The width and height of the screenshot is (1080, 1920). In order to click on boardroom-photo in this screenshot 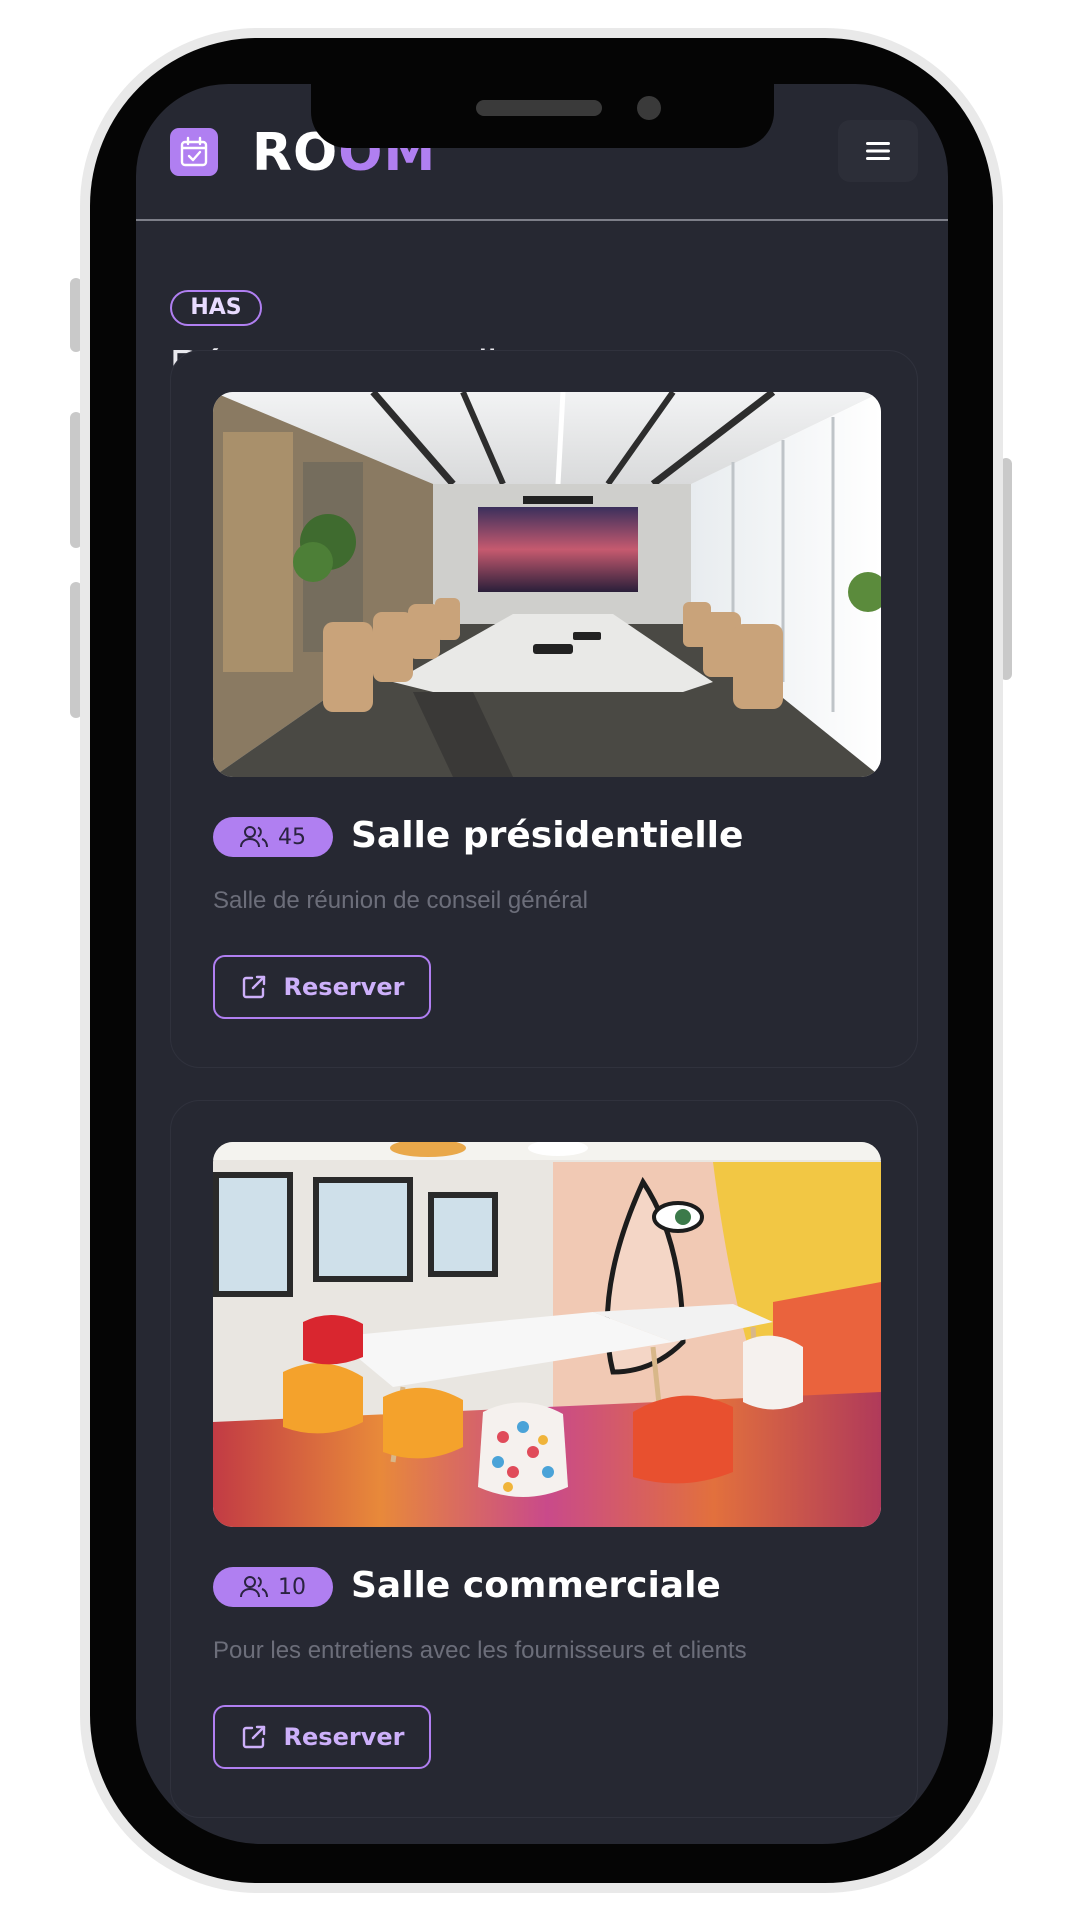, I will do `click(547, 584)`.